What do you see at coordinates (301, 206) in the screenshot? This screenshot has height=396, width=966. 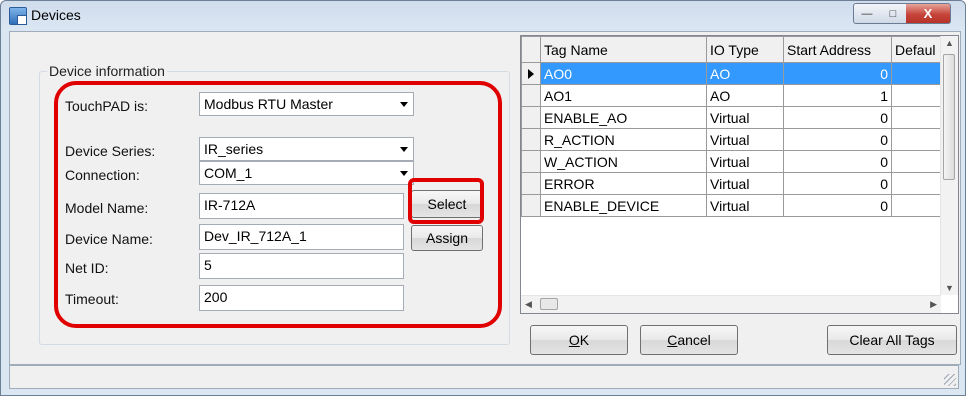 I see `model-name-field: IR-712A` at bounding box center [301, 206].